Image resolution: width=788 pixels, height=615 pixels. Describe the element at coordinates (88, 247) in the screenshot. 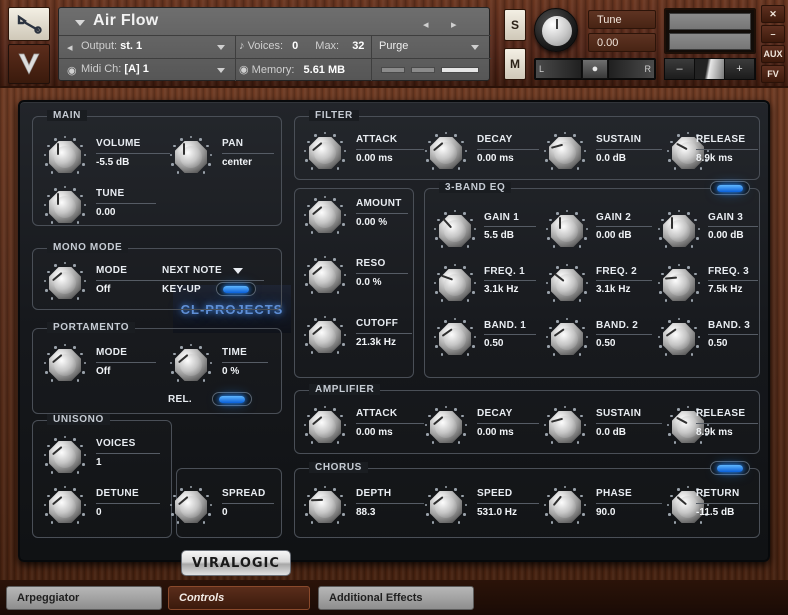

I see `mono-mode-group-title: MONO MODE` at that location.